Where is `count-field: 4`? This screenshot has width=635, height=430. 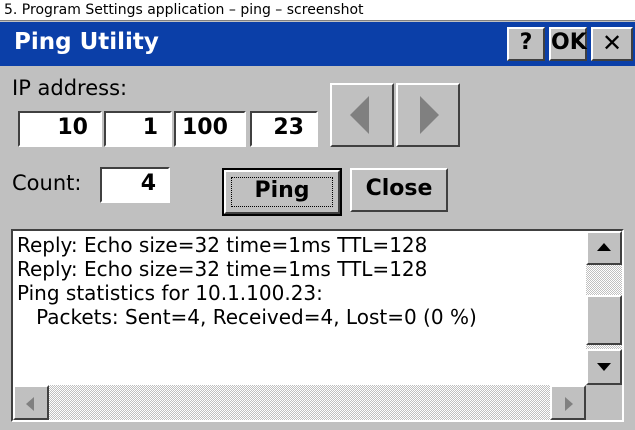
count-field: 4 is located at coordinates (135, 185).